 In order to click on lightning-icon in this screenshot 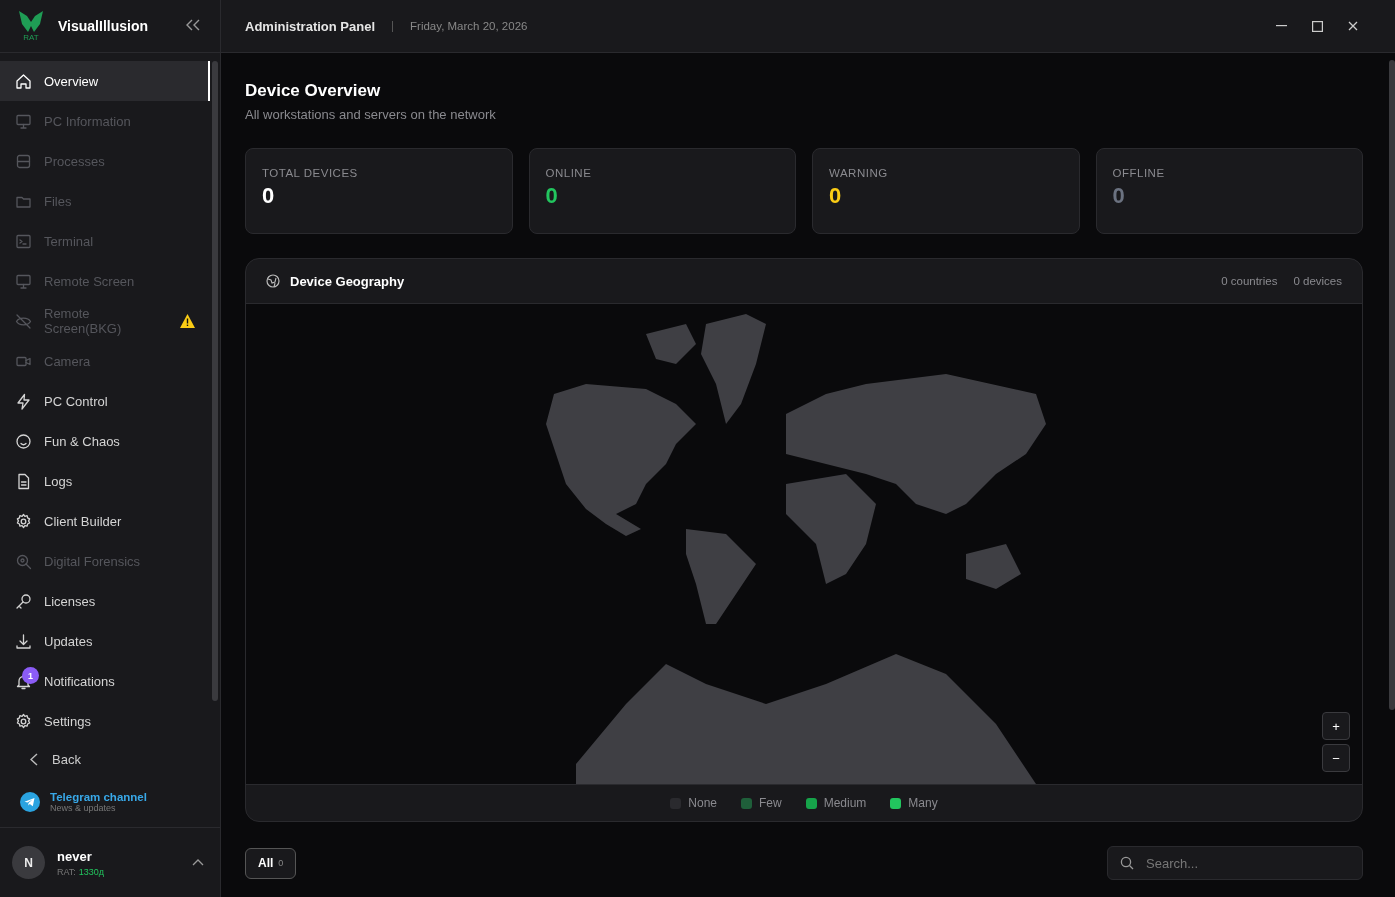, I will do `click(23, 401)`.